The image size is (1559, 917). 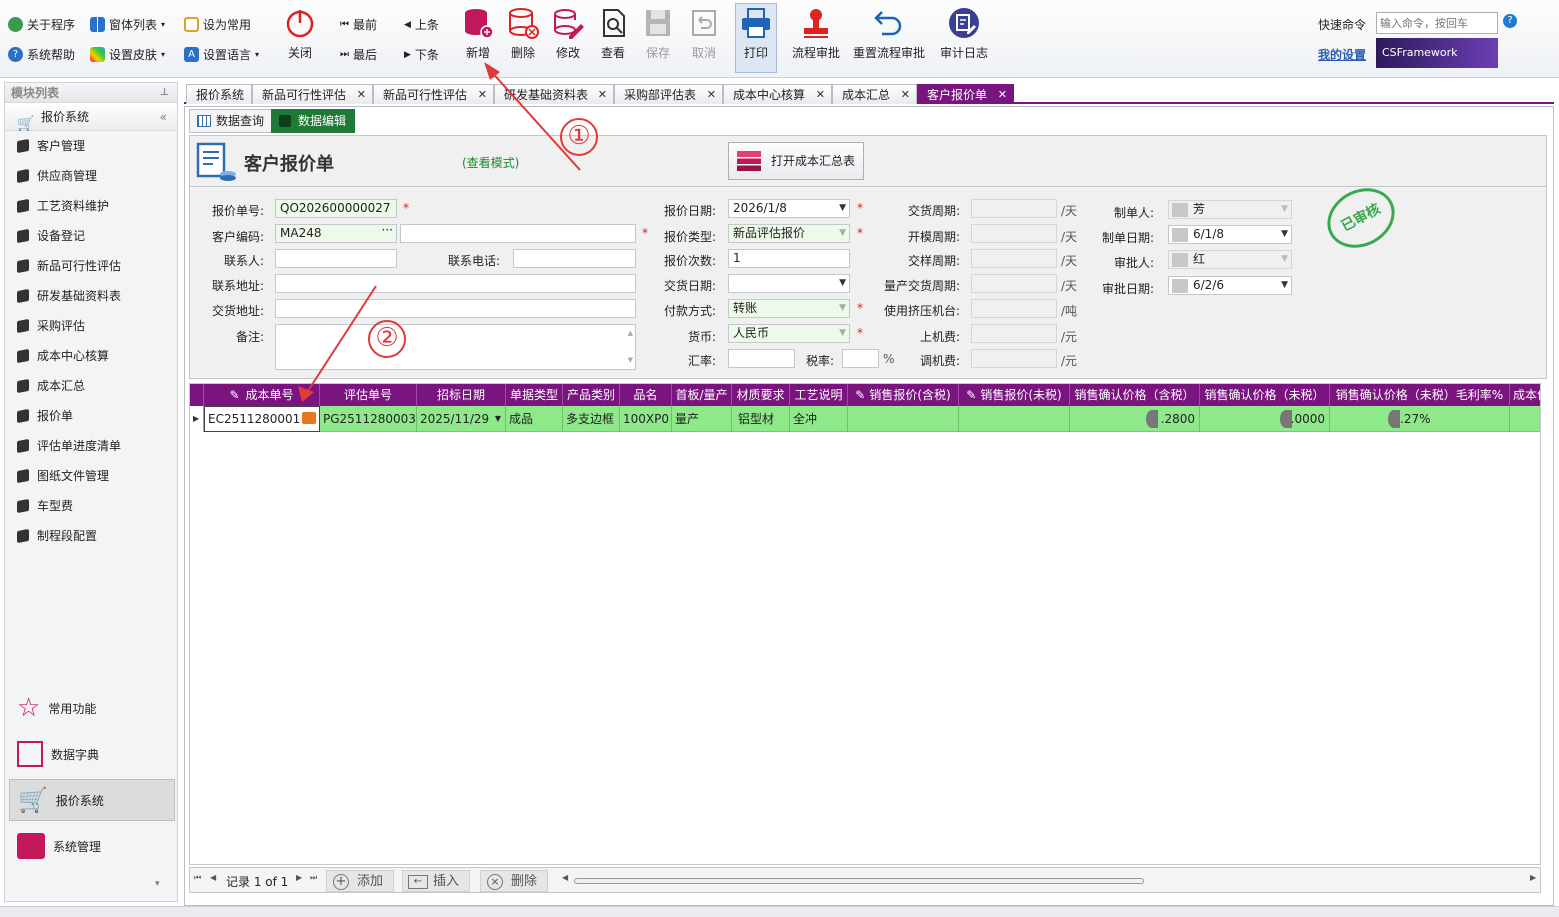 What do you see at coordinates (439, 232) in the screenshot?
I see `annotation-arrows` at bounding box center [439, 232].